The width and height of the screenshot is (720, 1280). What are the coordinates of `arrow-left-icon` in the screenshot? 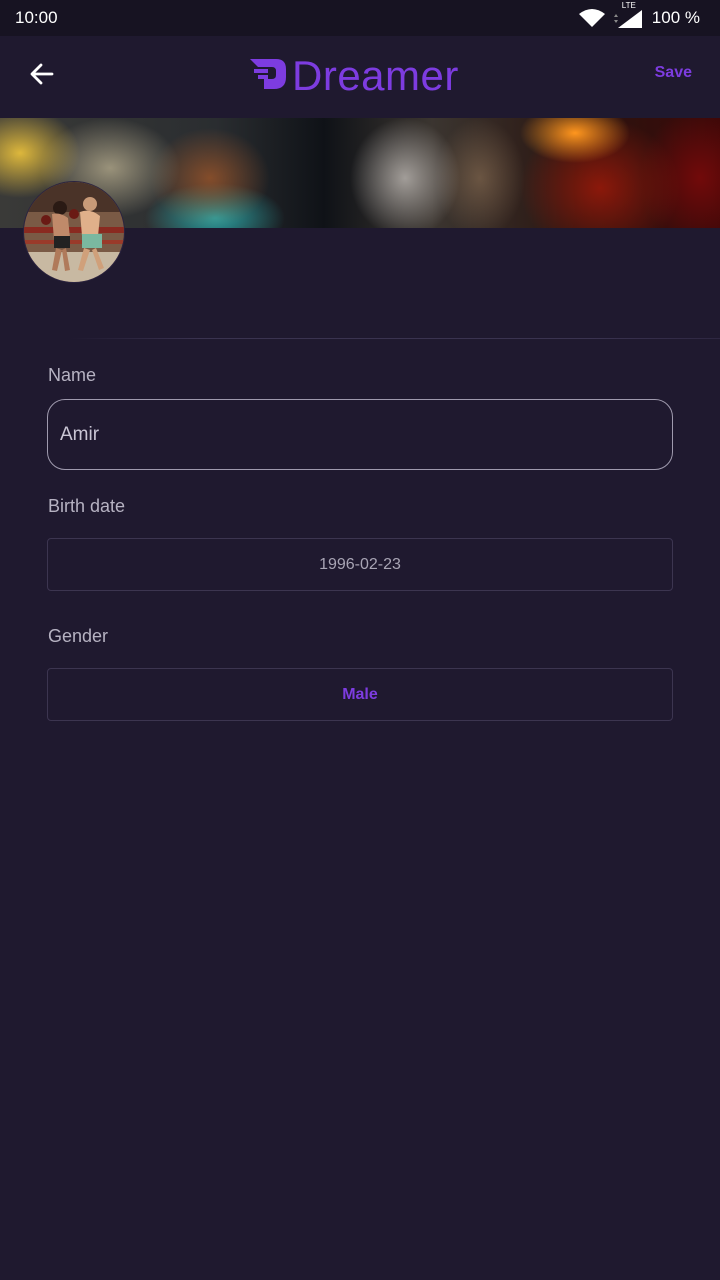 It's located at (42, 76).